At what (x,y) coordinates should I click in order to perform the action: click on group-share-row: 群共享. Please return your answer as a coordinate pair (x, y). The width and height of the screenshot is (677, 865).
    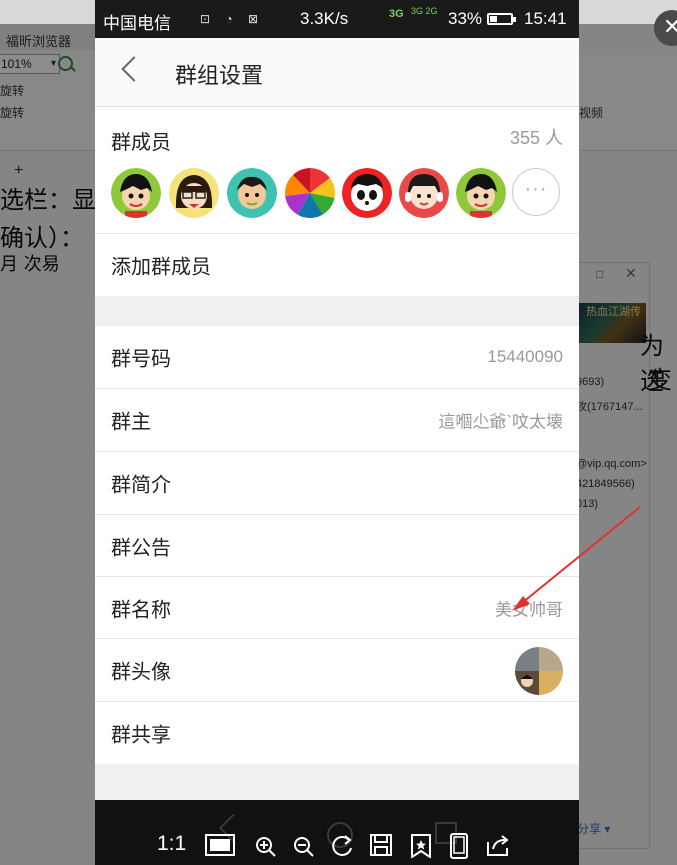
    Looking at the image, I should click on (337, 733).